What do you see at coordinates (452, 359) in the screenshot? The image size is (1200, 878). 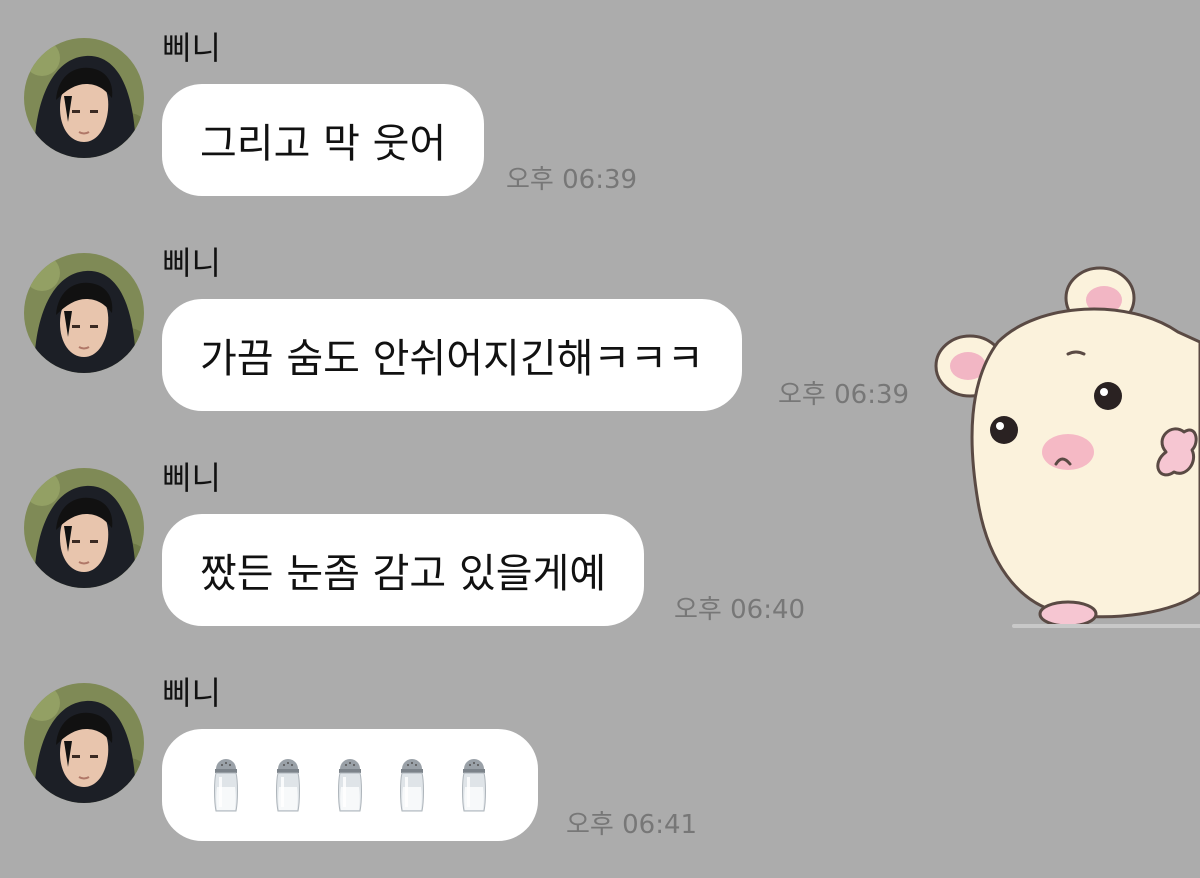 I see `message-text: 가끔 숨도 안쉬어지긴해ㅋㅋㅋ` at bounding box center [452, 359].